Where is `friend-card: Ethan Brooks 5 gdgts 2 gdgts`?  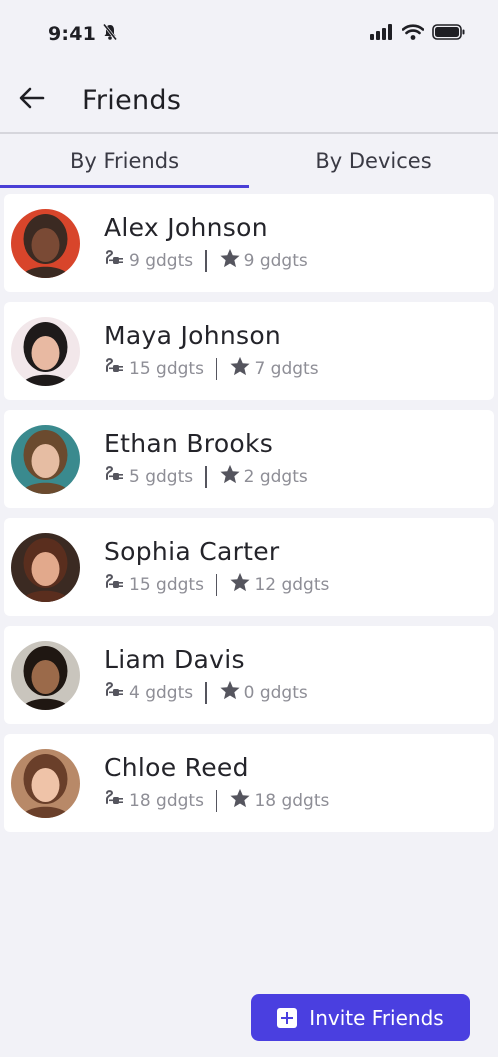 friend-card: Ethan Brooks 5 gdgts 2 gdgts is located at coordinates (249, 459).